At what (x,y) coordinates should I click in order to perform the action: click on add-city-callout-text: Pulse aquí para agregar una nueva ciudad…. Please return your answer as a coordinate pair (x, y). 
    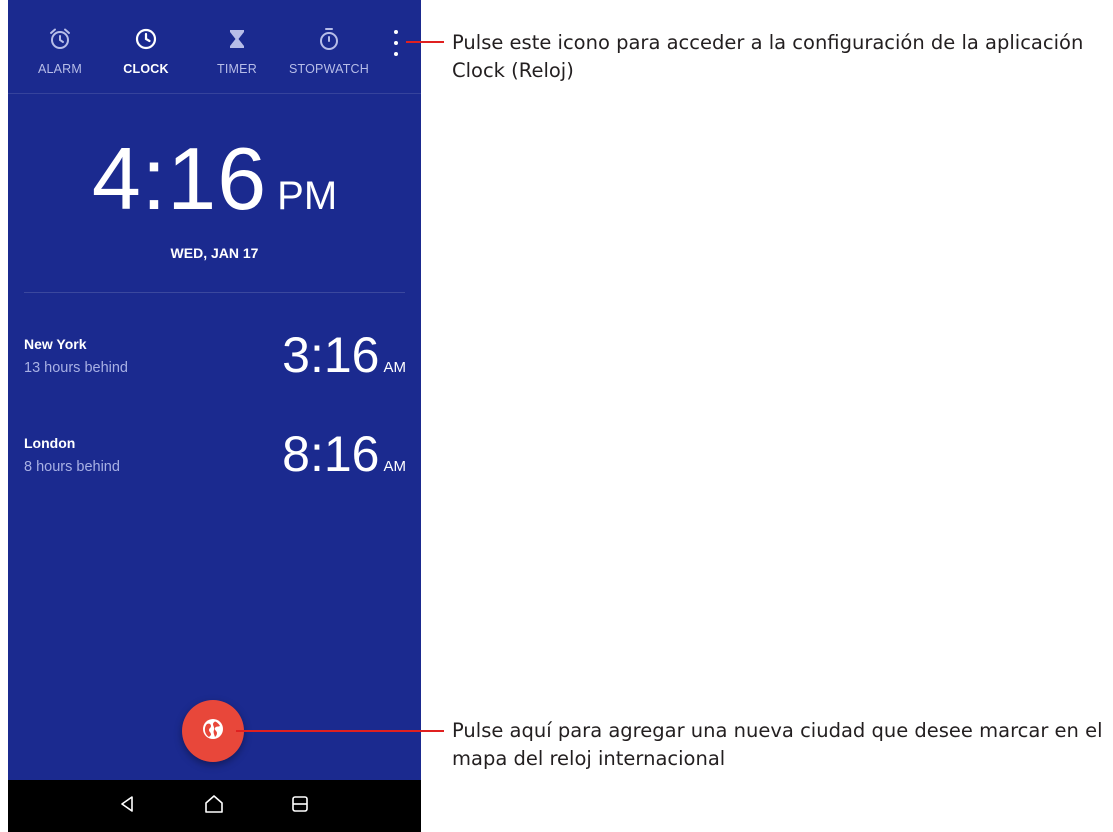
    Looking at the image, I should click on (777, 745).